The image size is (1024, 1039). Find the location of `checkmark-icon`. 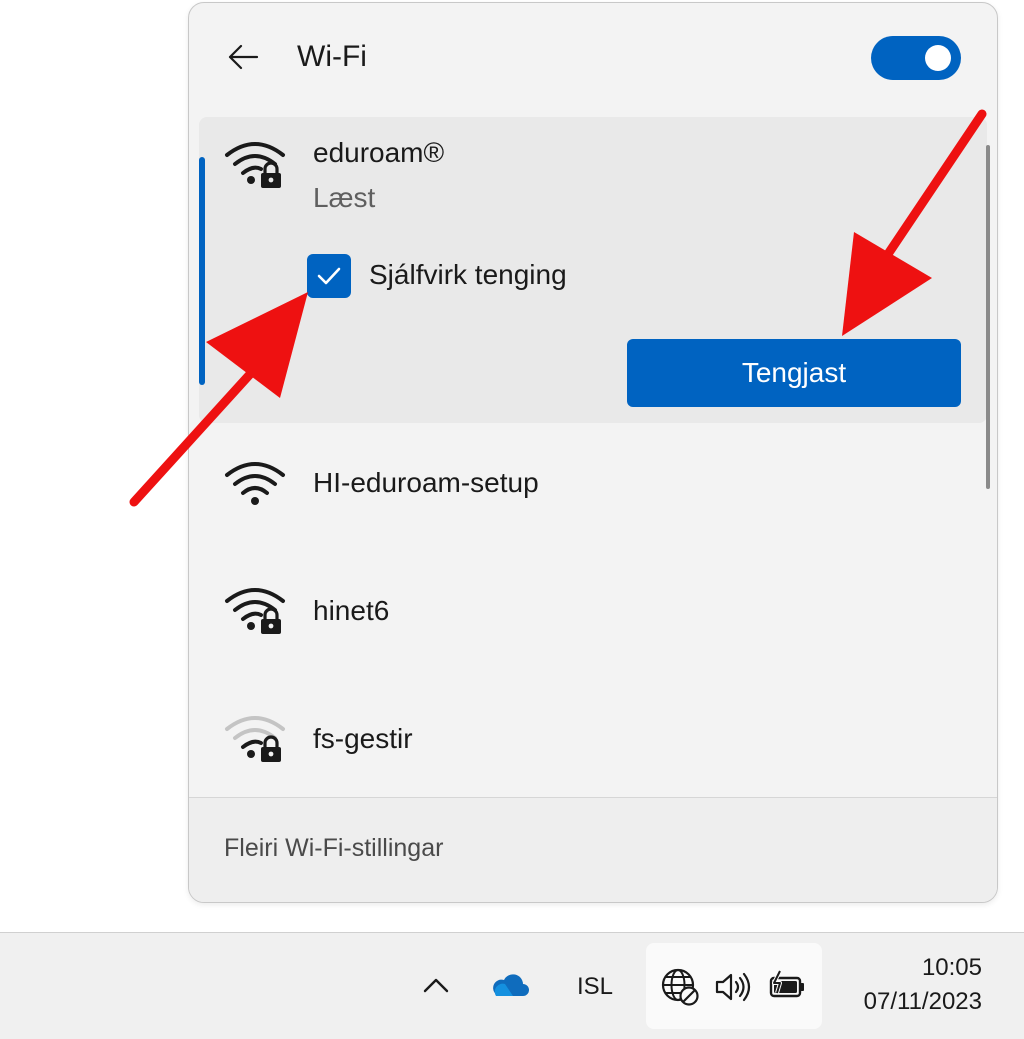

checkmark-icon is located at coordinates (329, 276).